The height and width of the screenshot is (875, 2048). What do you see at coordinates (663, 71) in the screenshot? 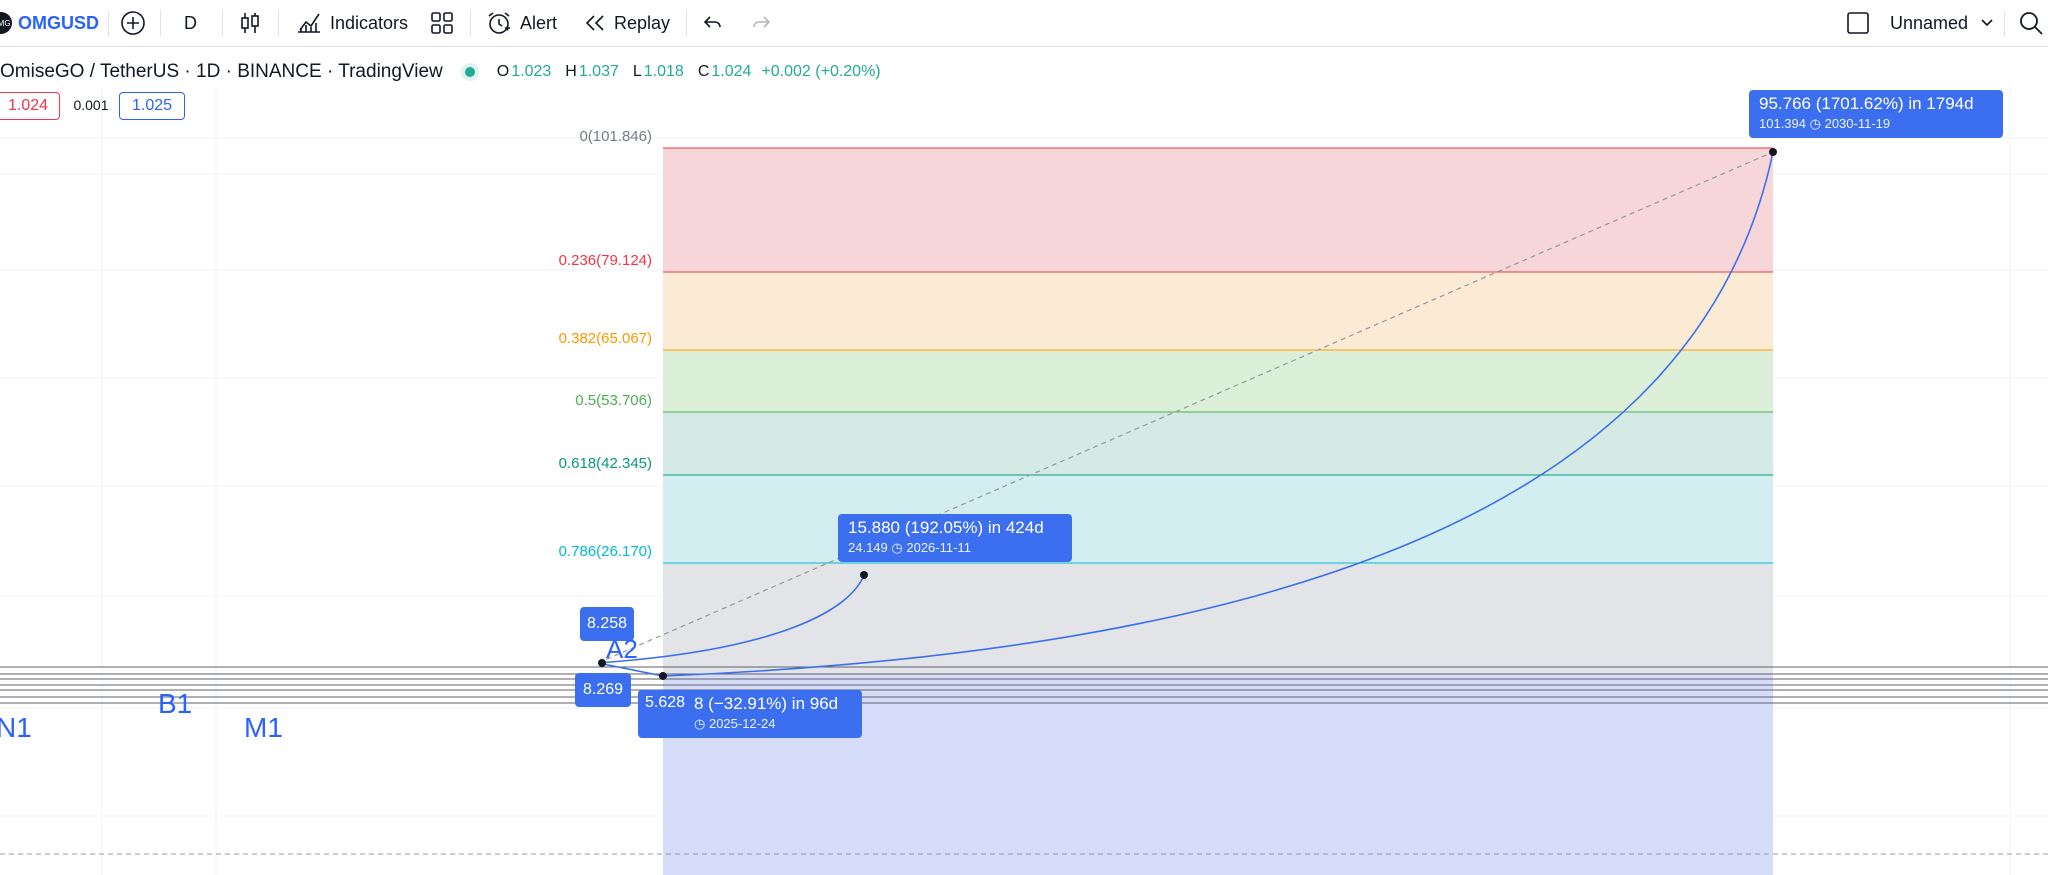
I see `low-value: 1.018` at bounding box center [663, 71].